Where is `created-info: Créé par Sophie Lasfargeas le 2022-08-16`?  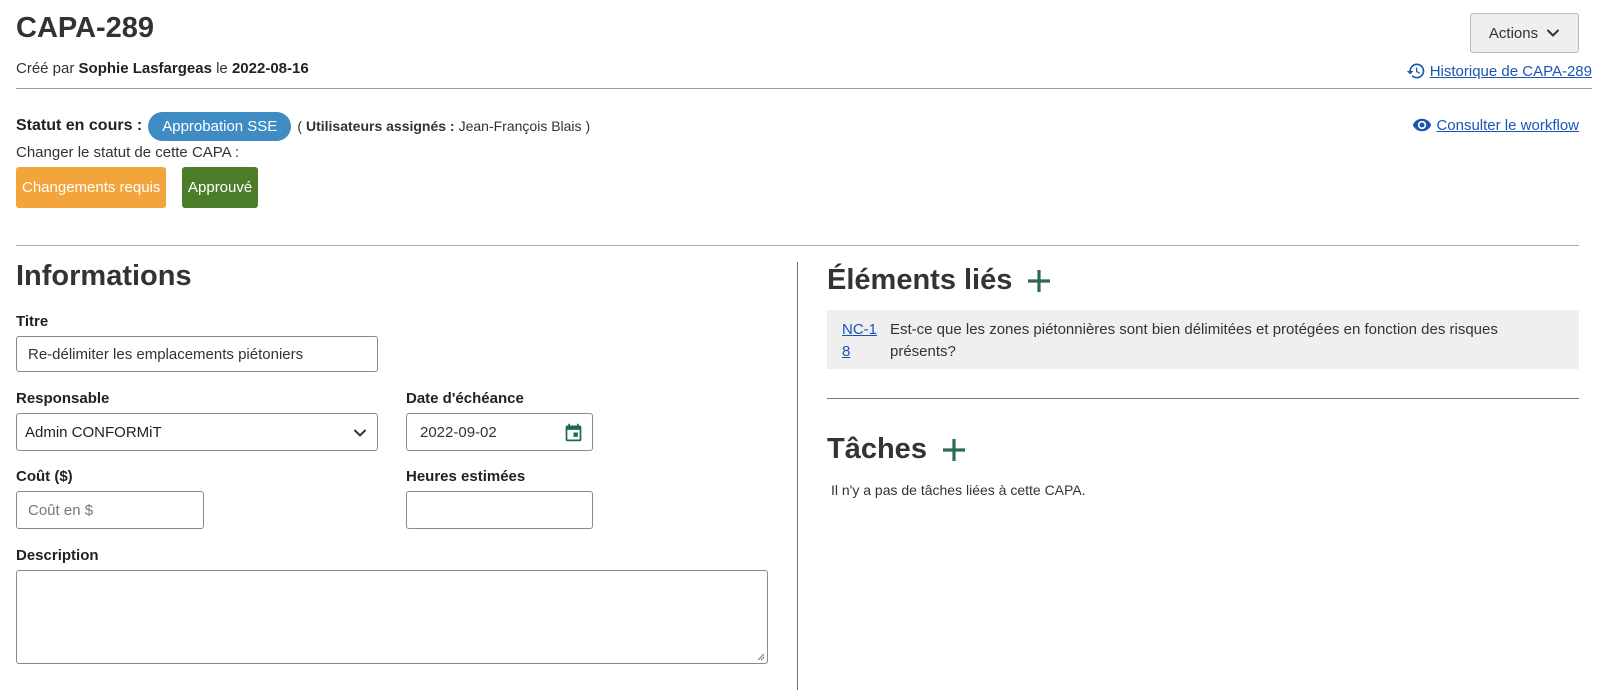 created-info: Créé par Sophie Lasfargeas le 2022-08-16 is located at coordinates (162, 68).